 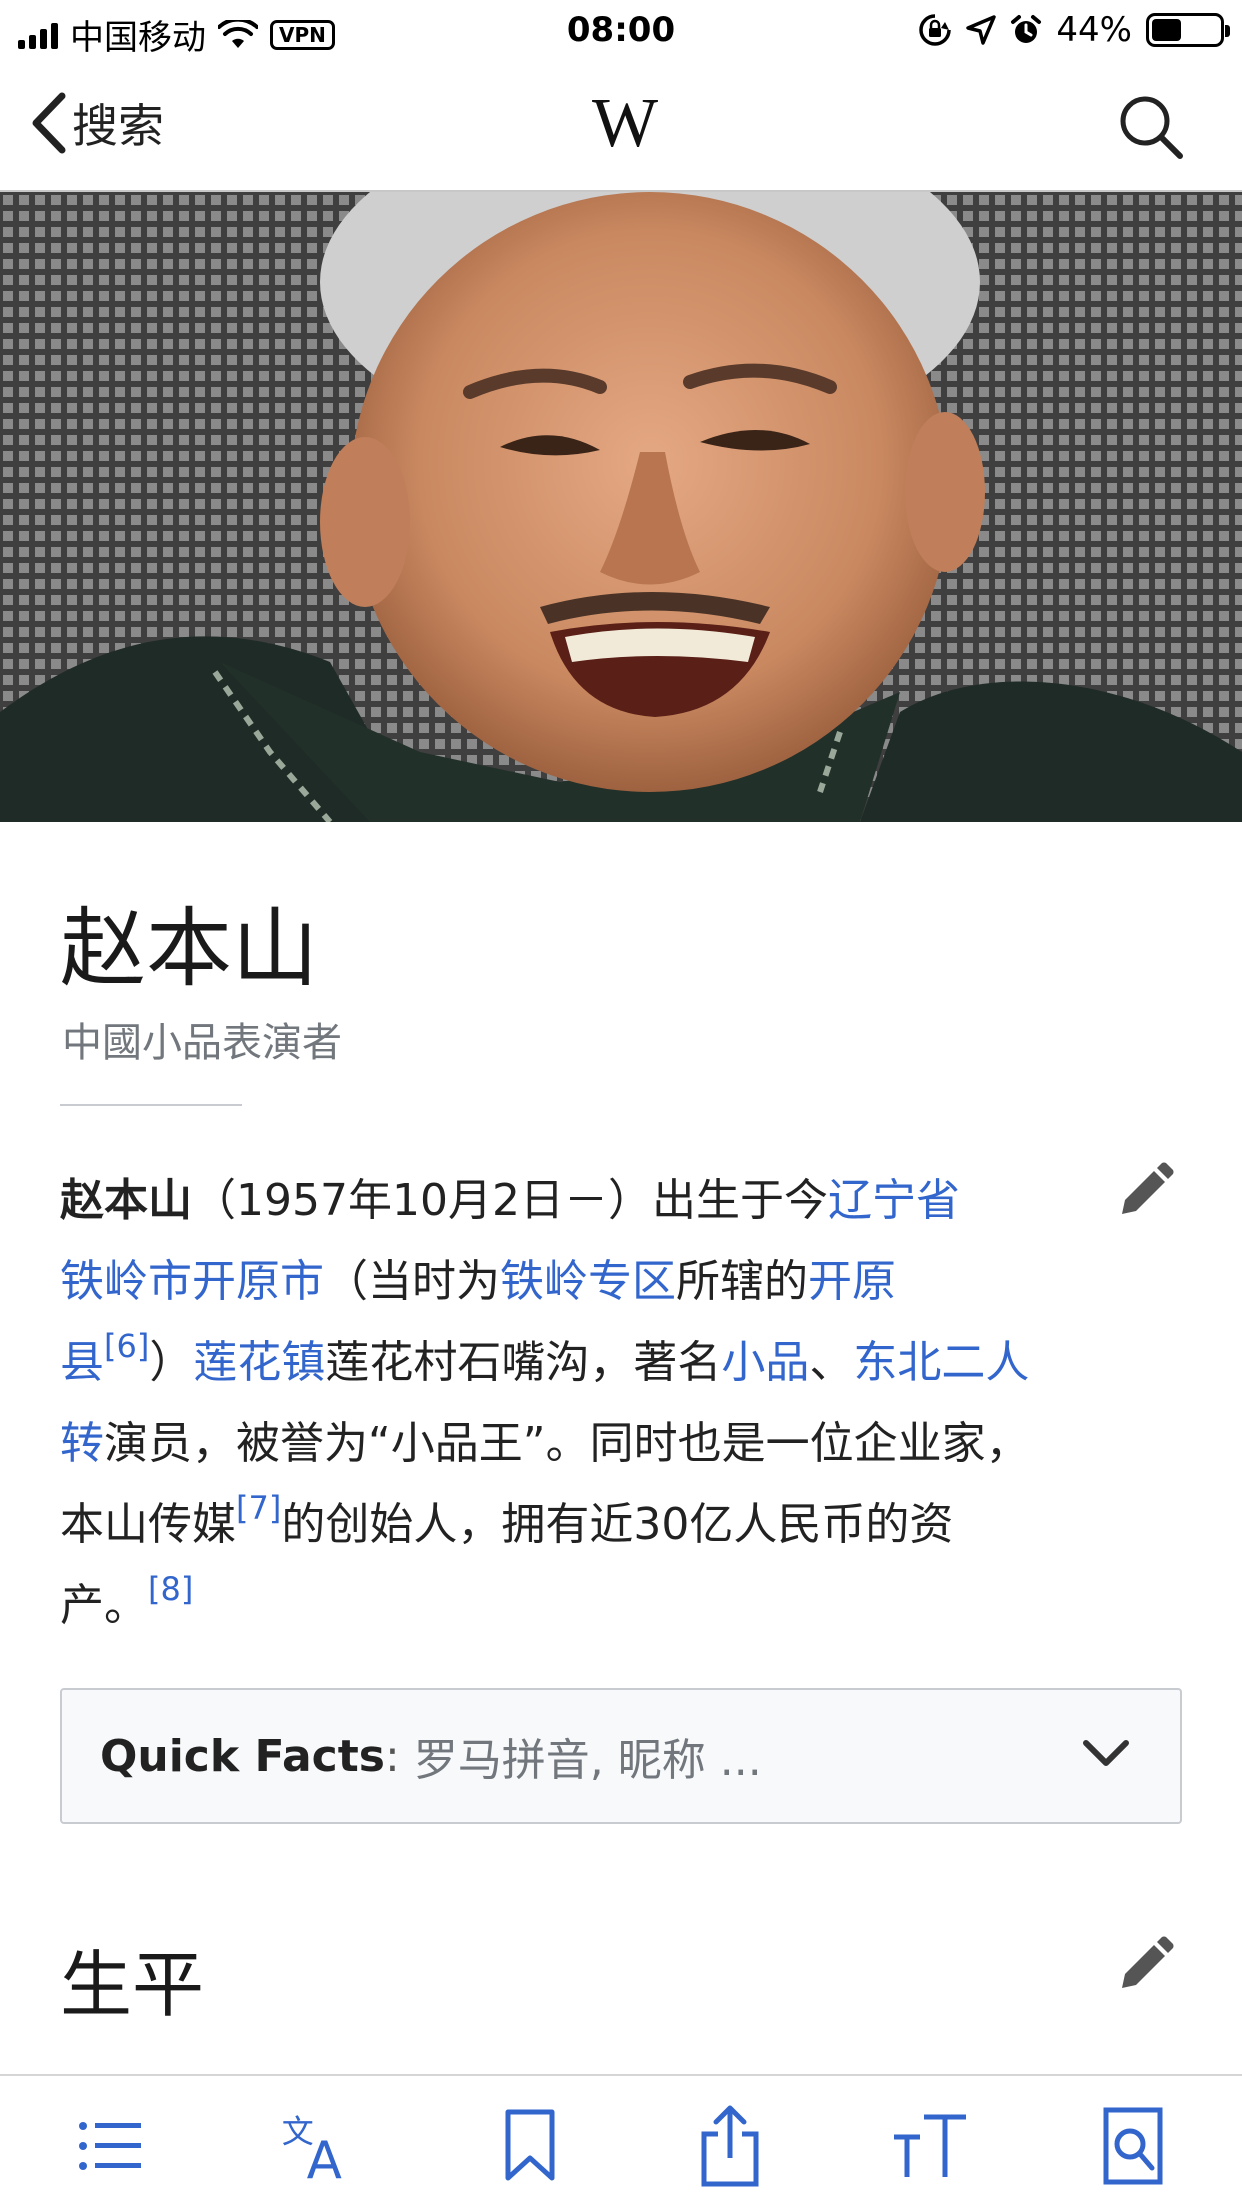 What do you see at coordinates (1148, 1962) in the screenshot?
I see `pencil-icon` at bounding box center [1148, 1962].